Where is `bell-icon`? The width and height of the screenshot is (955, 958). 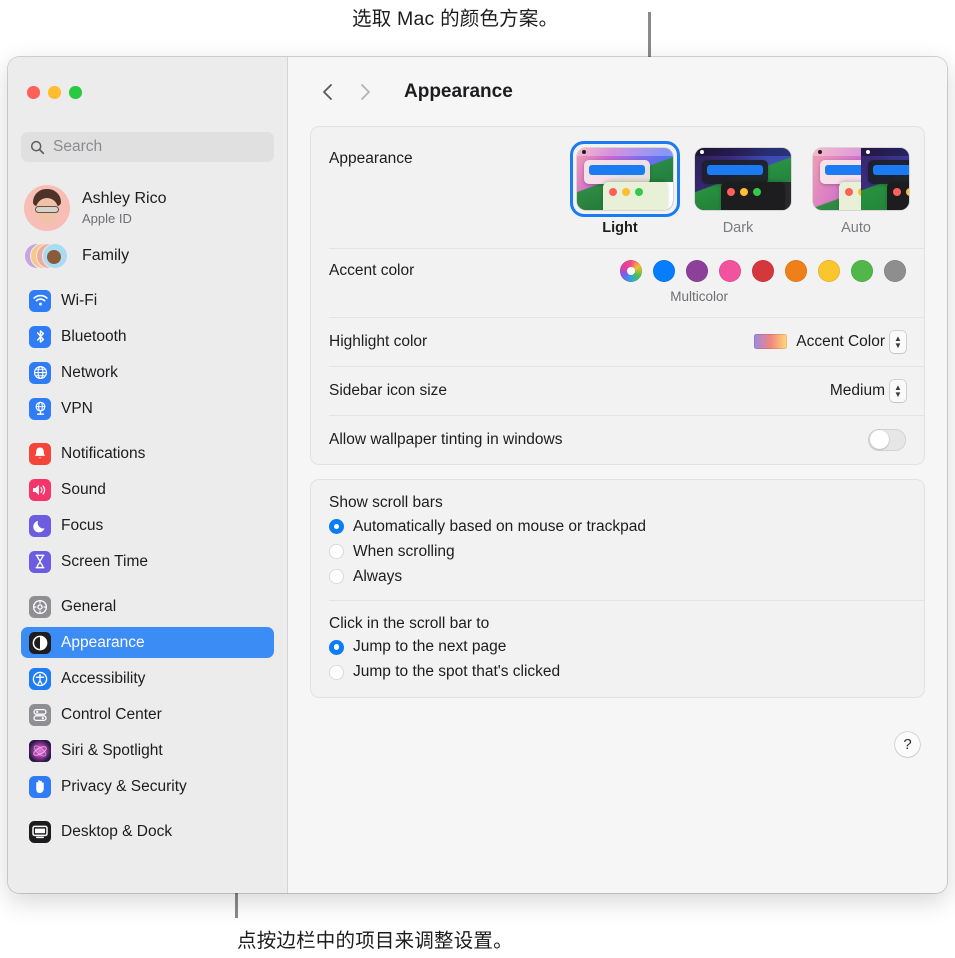 bell-icon is located at coordinates (40, 453).